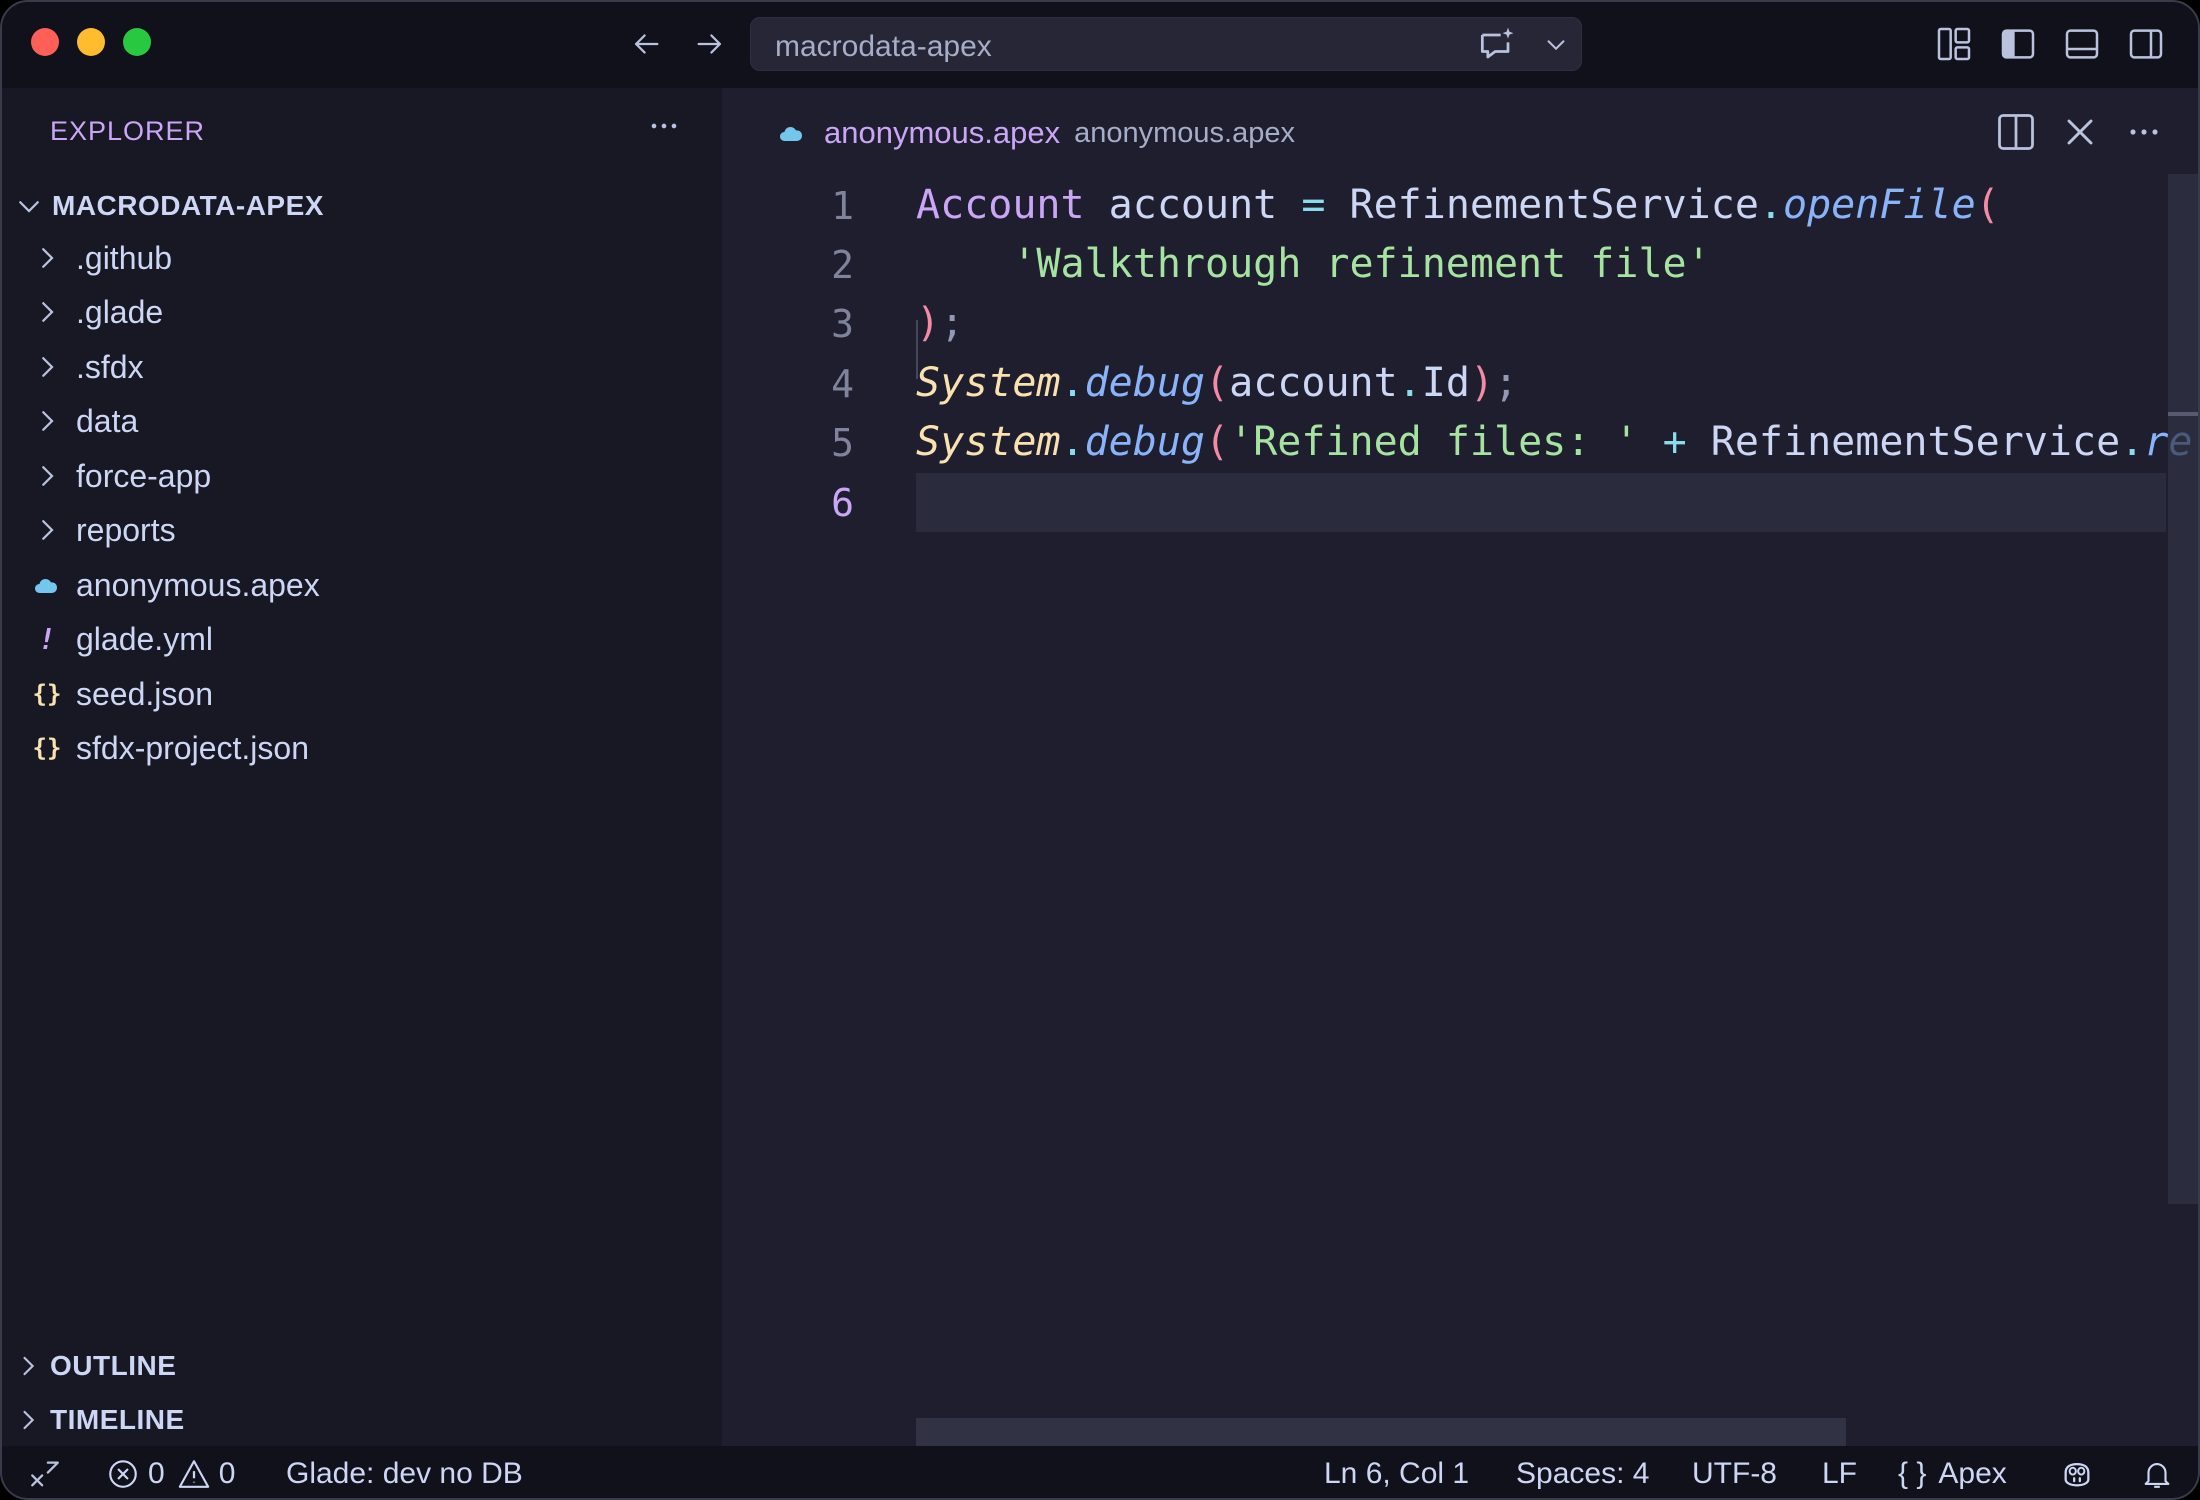 The height and width of the screenshot is (1500, 2200). Describe the element at coordinates (2157, 1475) in the screenshot. I see `bell-icon` at that location.